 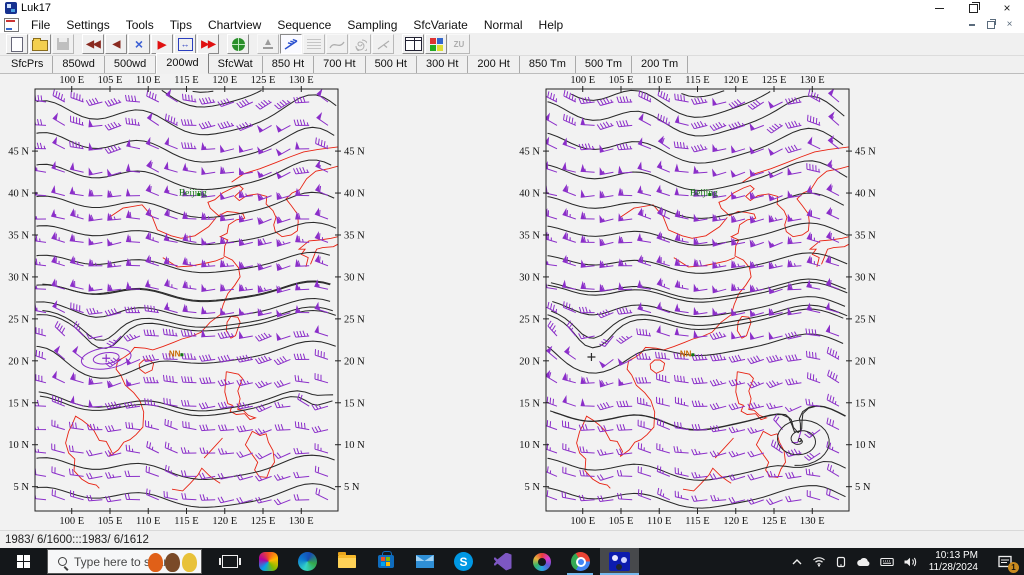 What do you see at coordinates (263, 521) in the screenshot?
I see `lon-label: 125 E` at bounding box center [263, 521].